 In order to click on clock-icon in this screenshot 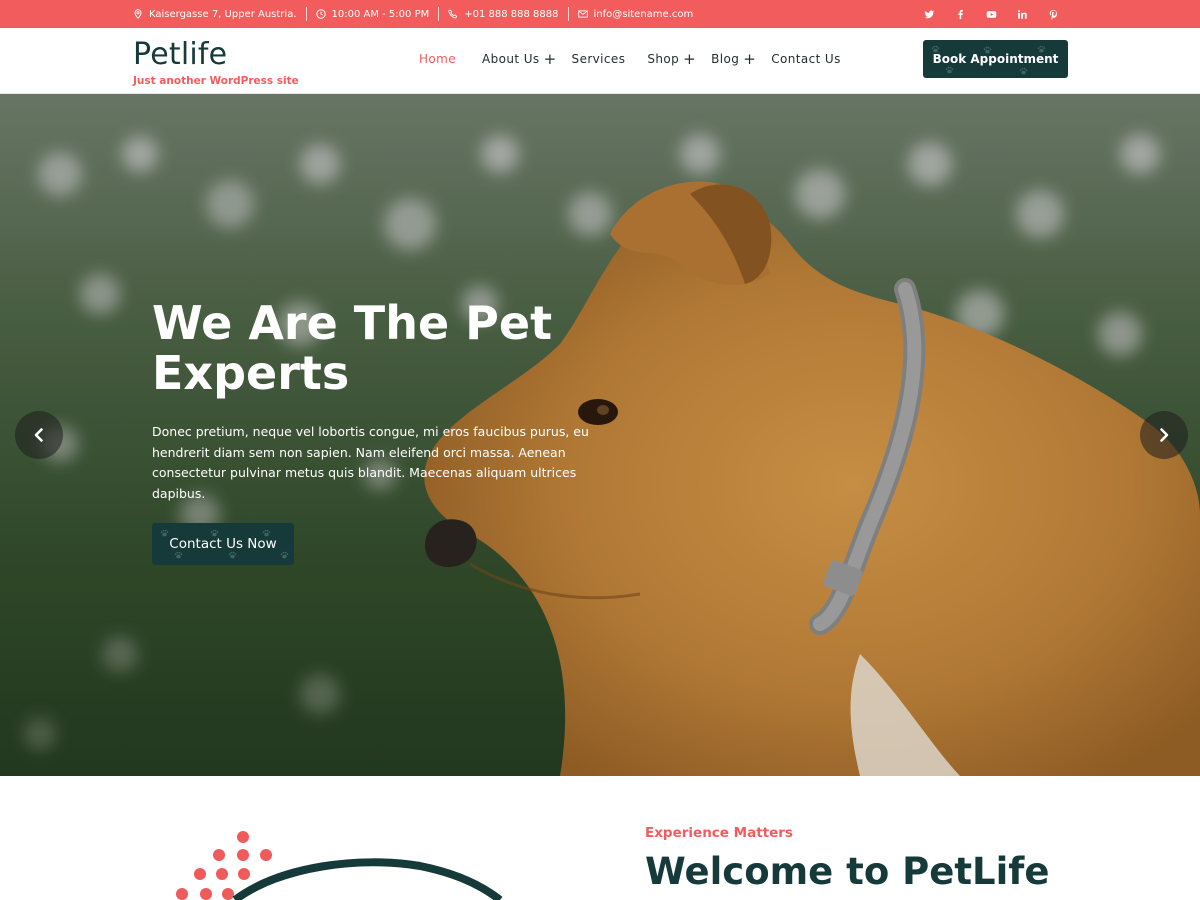, I will do `click(320, 14)`.